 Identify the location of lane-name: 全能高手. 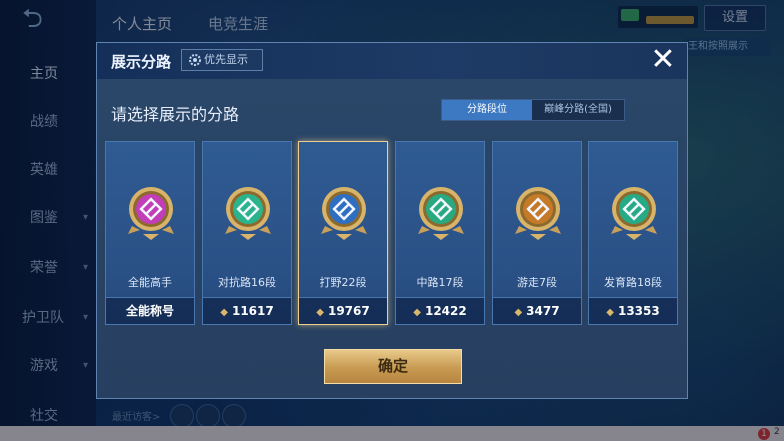
(150, 282).